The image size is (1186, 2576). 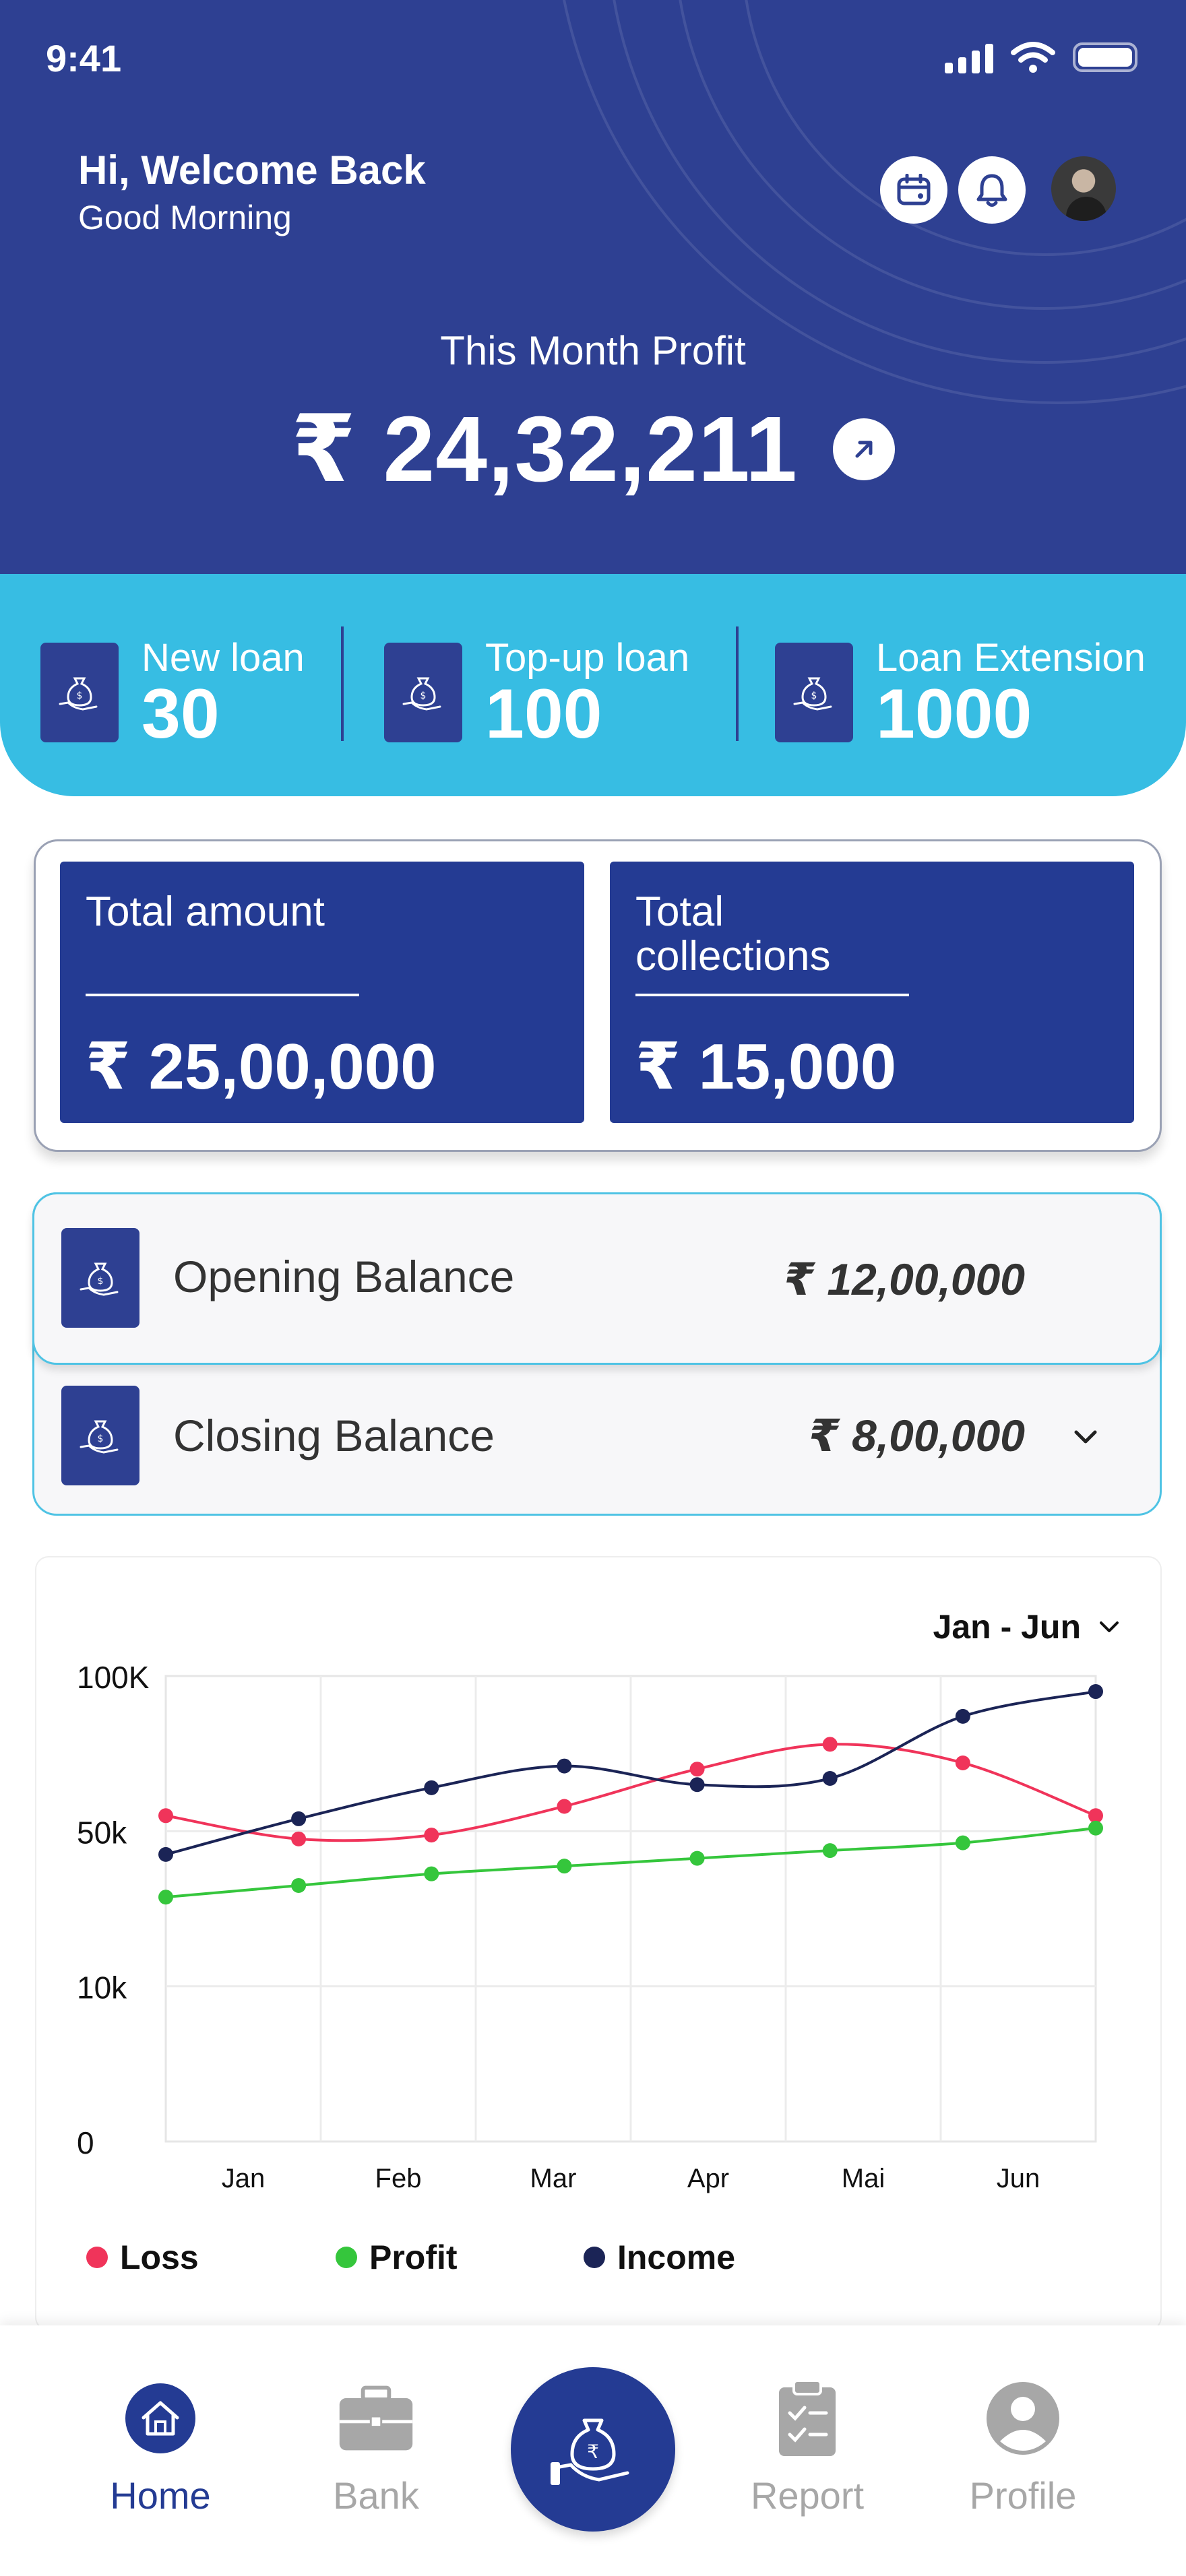 I want to click on total-collections-card: Total collections ₹ 15,000, so click(x=872, y=992).